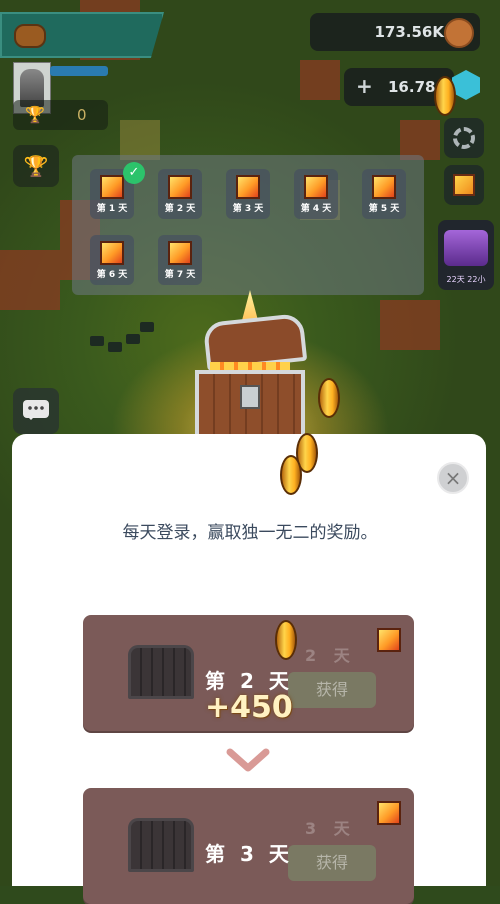  I want to click on calendar-day-label: 第 7 天, so click(180, 275).